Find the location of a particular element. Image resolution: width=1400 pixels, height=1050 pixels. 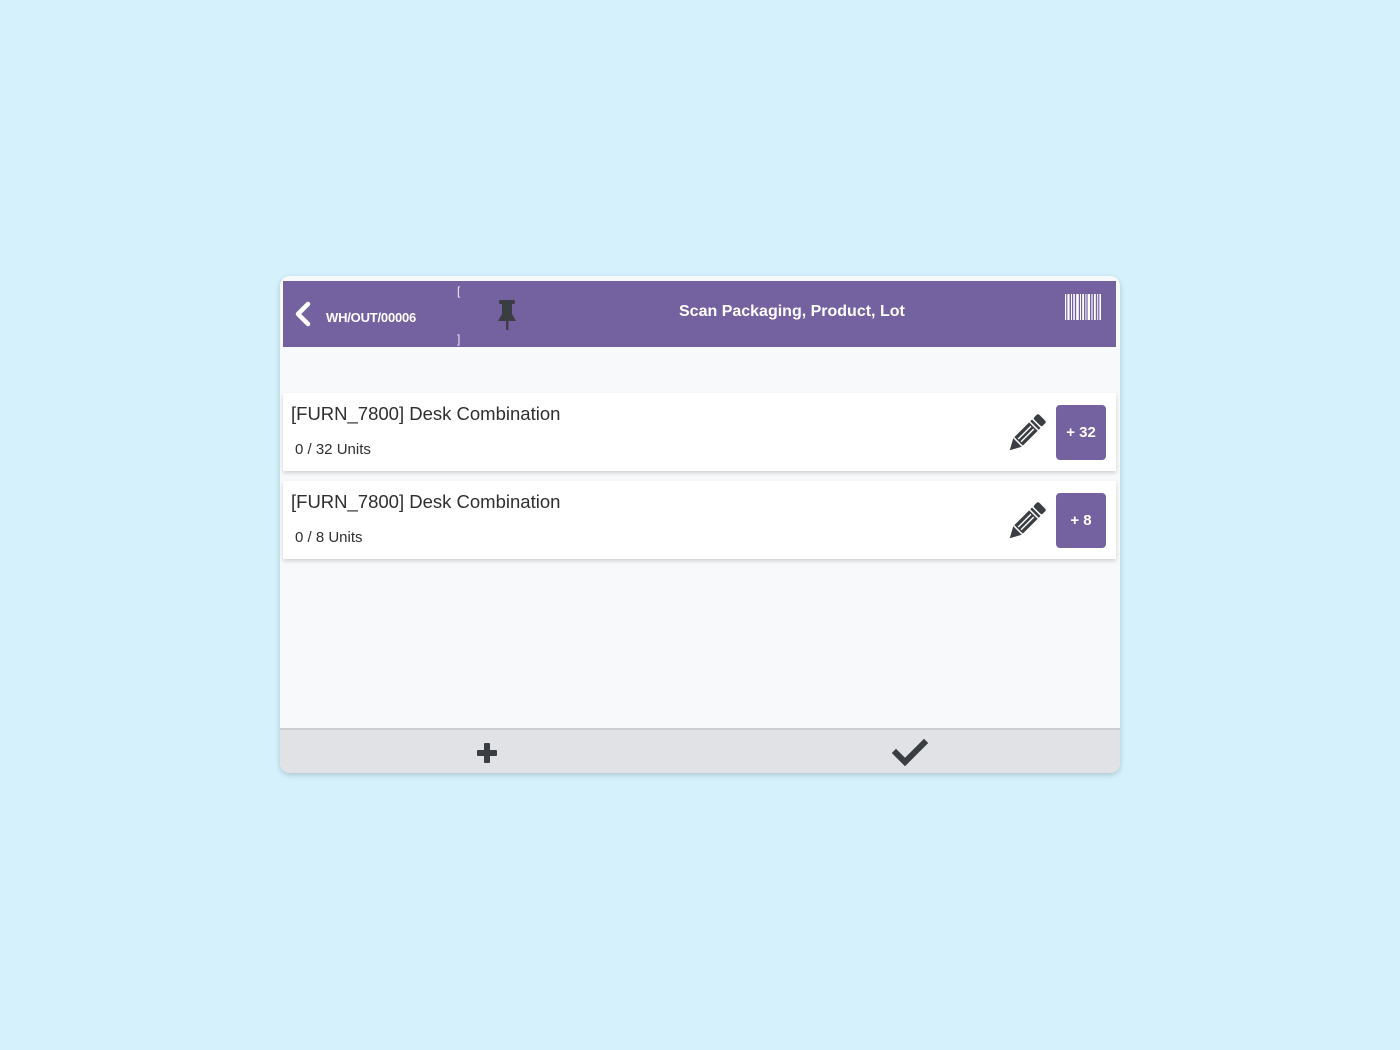

bracket-open: [ is located at coordinates (459, 291).